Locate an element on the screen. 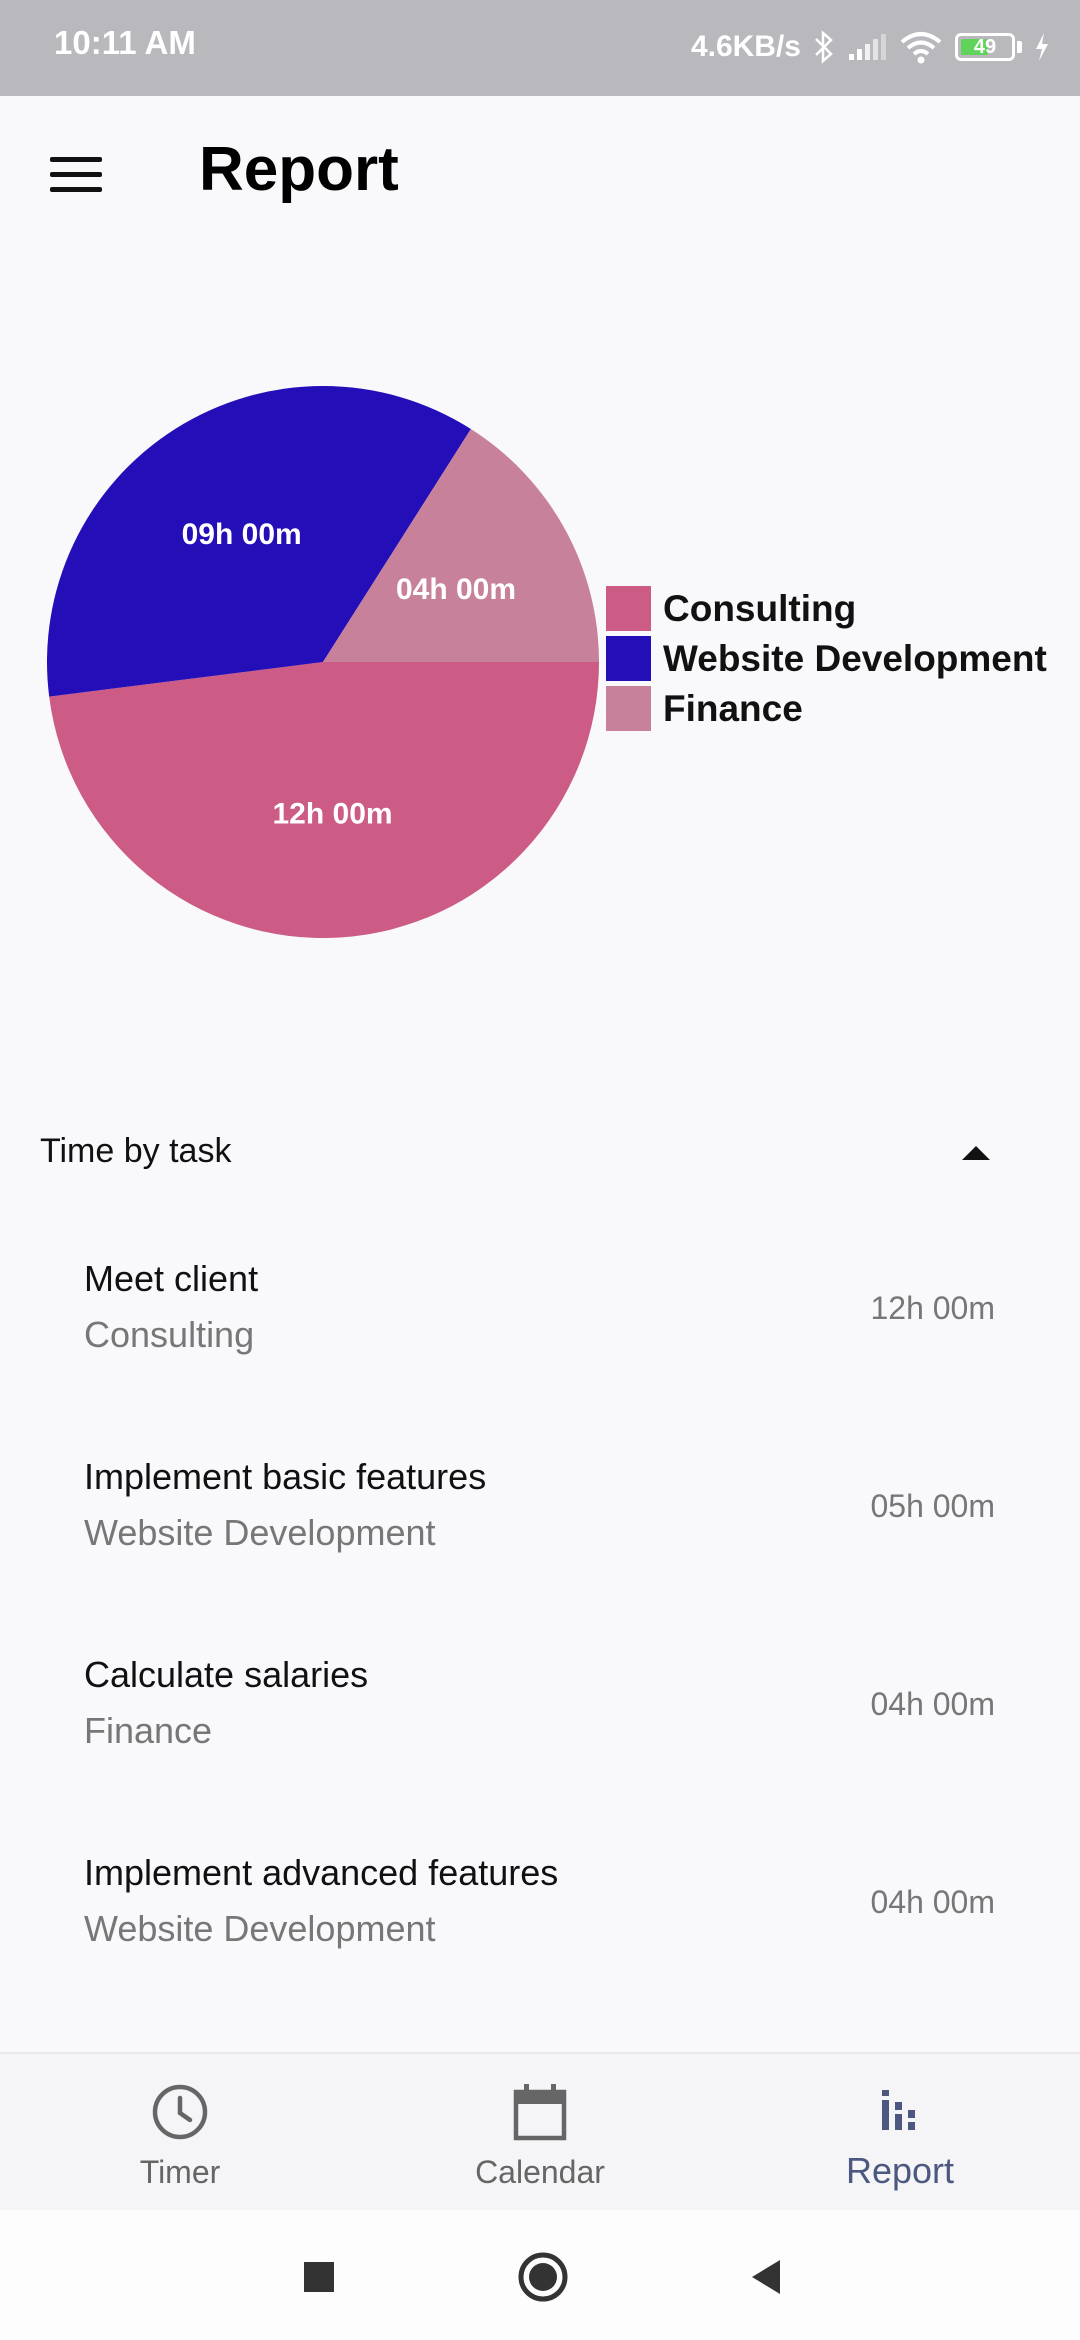 This screenshot has height=2340, width=1080. task-row: Calculate salaries Finance 04h 00m is located at coordinates (540, 1725).